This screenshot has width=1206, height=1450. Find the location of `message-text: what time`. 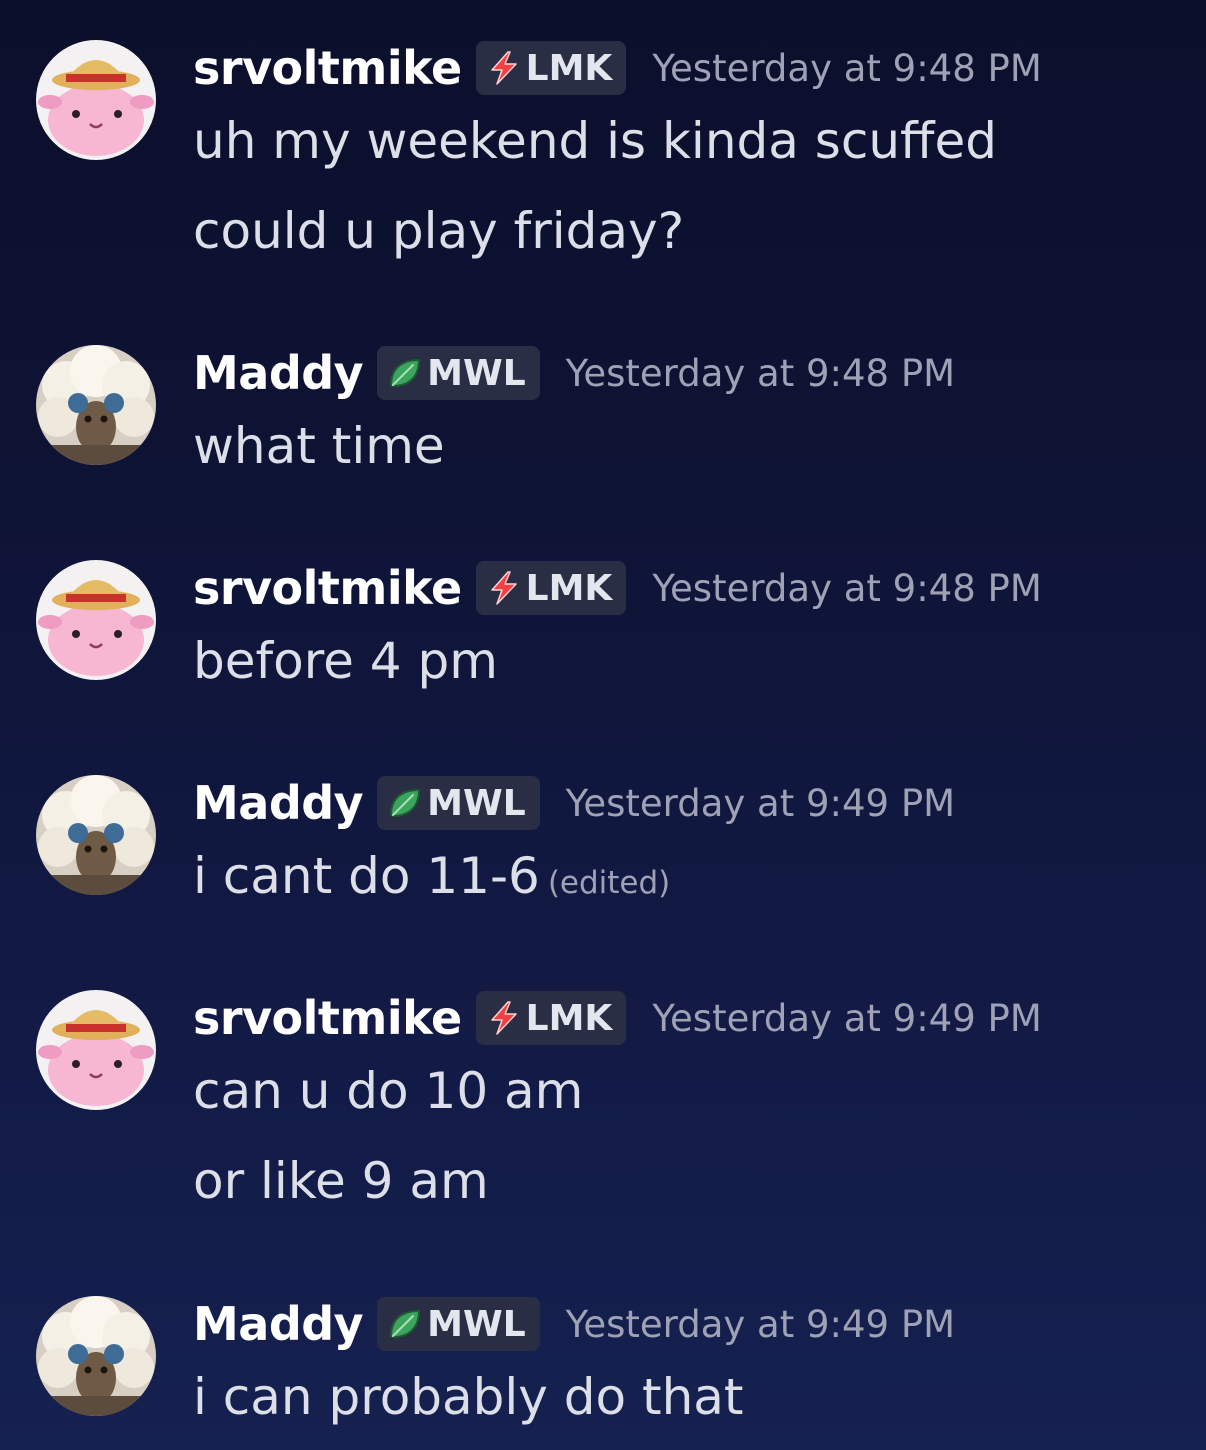

message-text: what time is located at coordinates (319, 446).